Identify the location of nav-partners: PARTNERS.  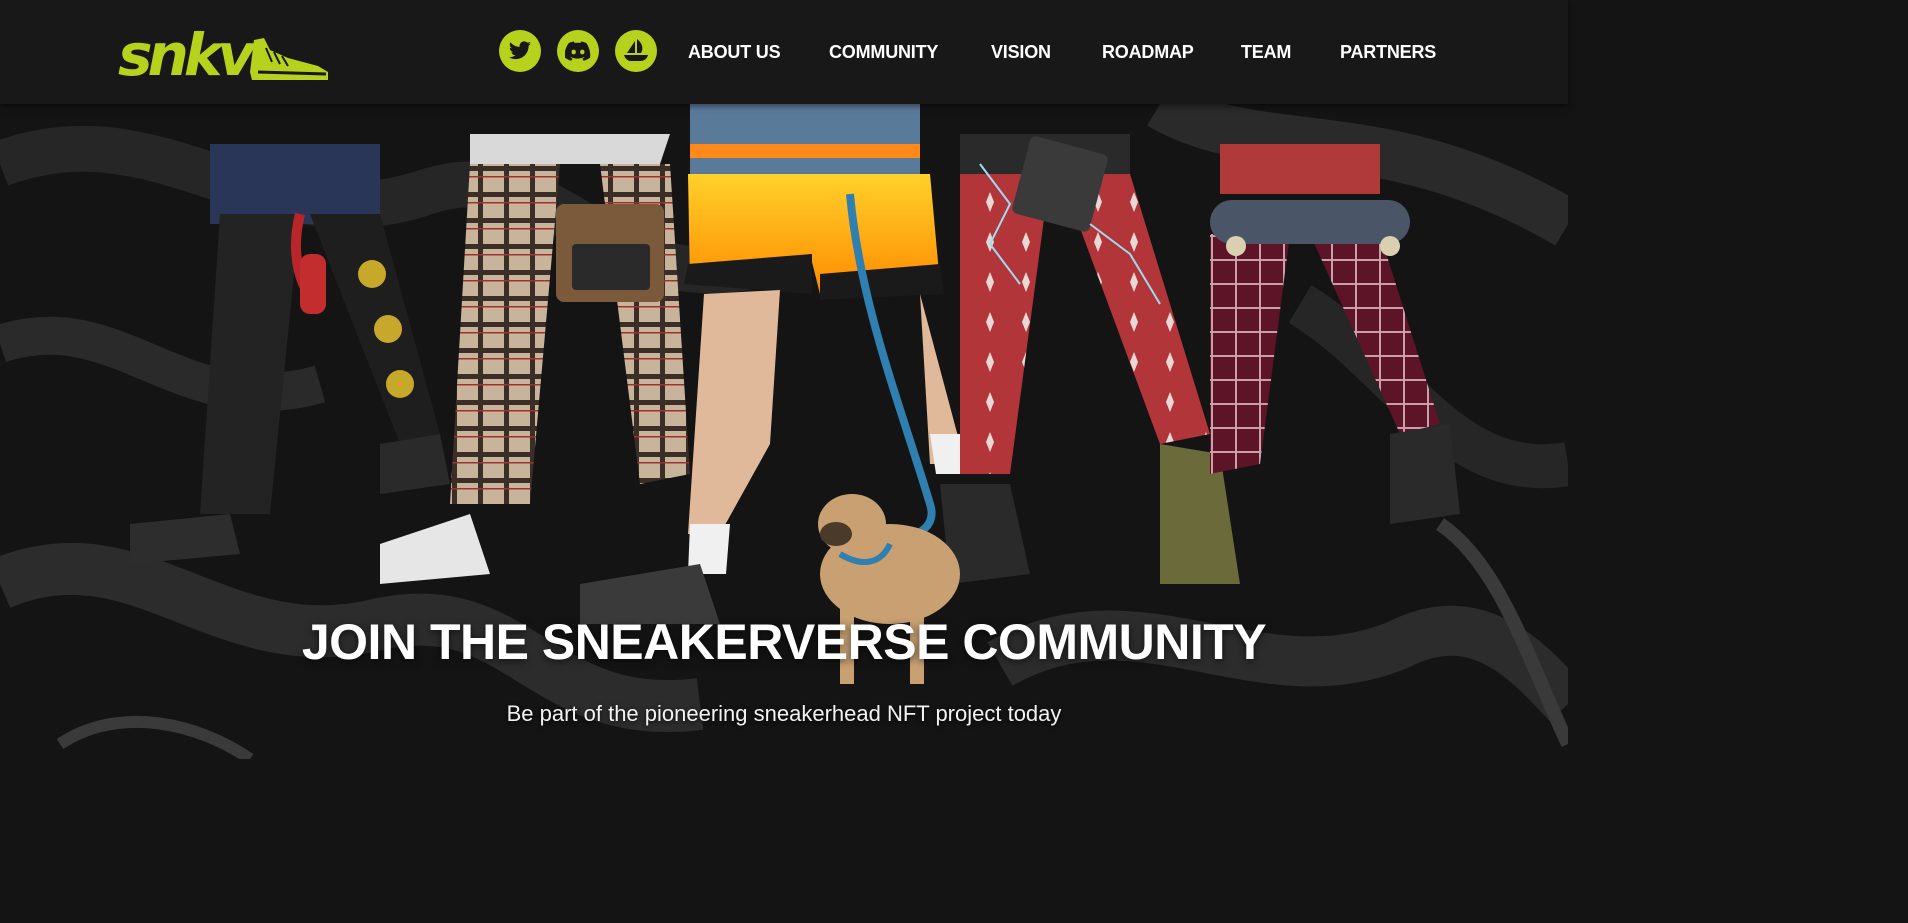
(1388, 52).